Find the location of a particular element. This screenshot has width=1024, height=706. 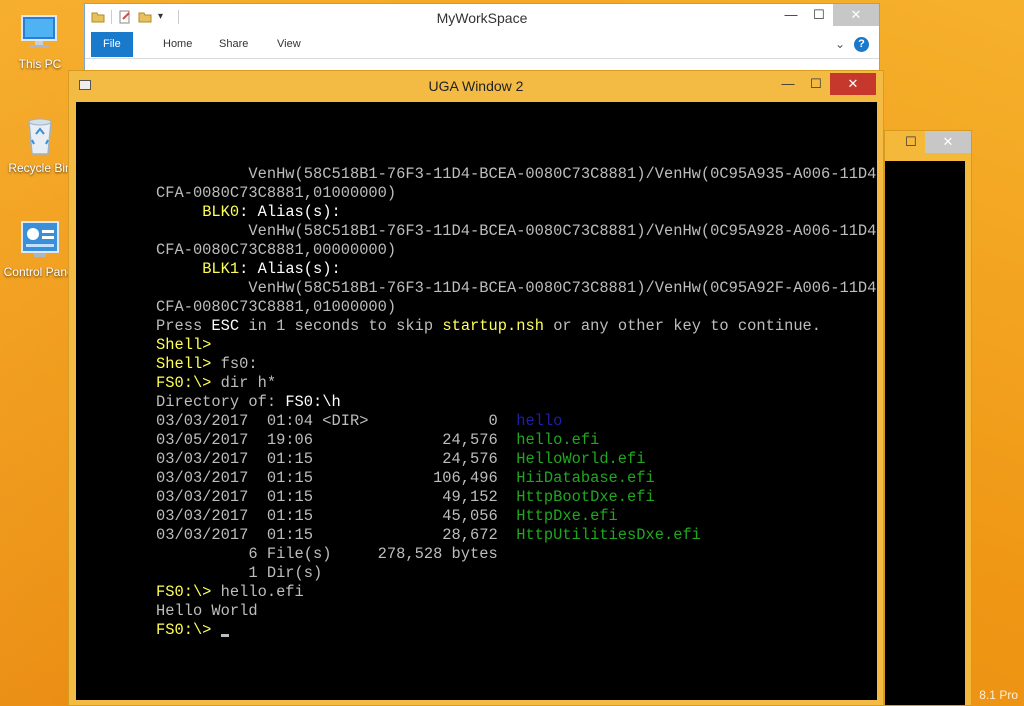

console-text: FS0:\h is located at coordinates (313, 402).